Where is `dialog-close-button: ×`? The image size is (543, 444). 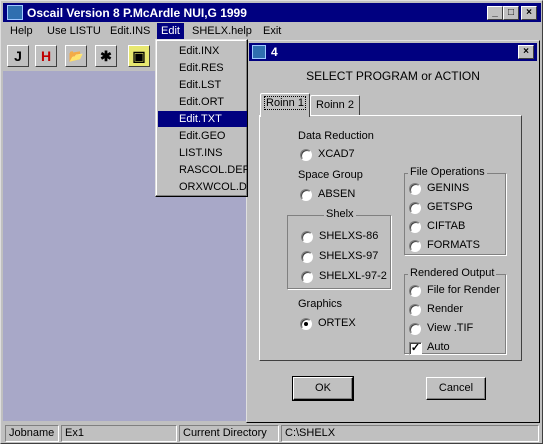 dialog-close-button: × is located at coordinates (526, 52).